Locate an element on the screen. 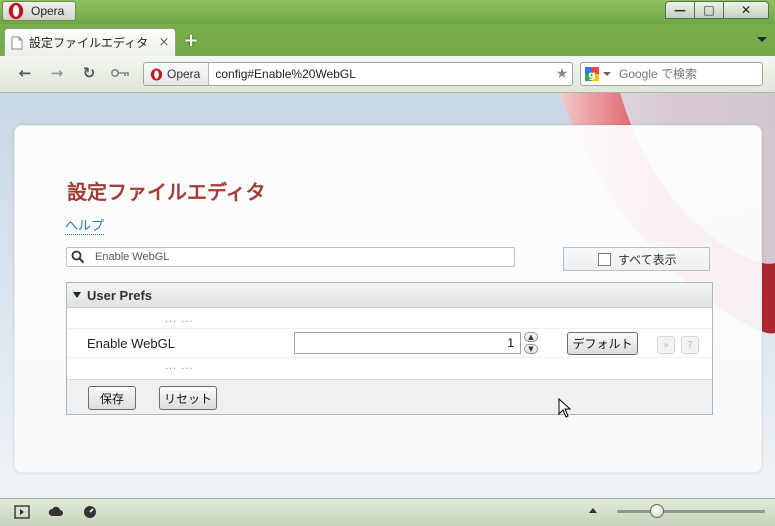 This screenshot has height=526, width=775. reload-button: ↻ is located at coordinates (89, 73).